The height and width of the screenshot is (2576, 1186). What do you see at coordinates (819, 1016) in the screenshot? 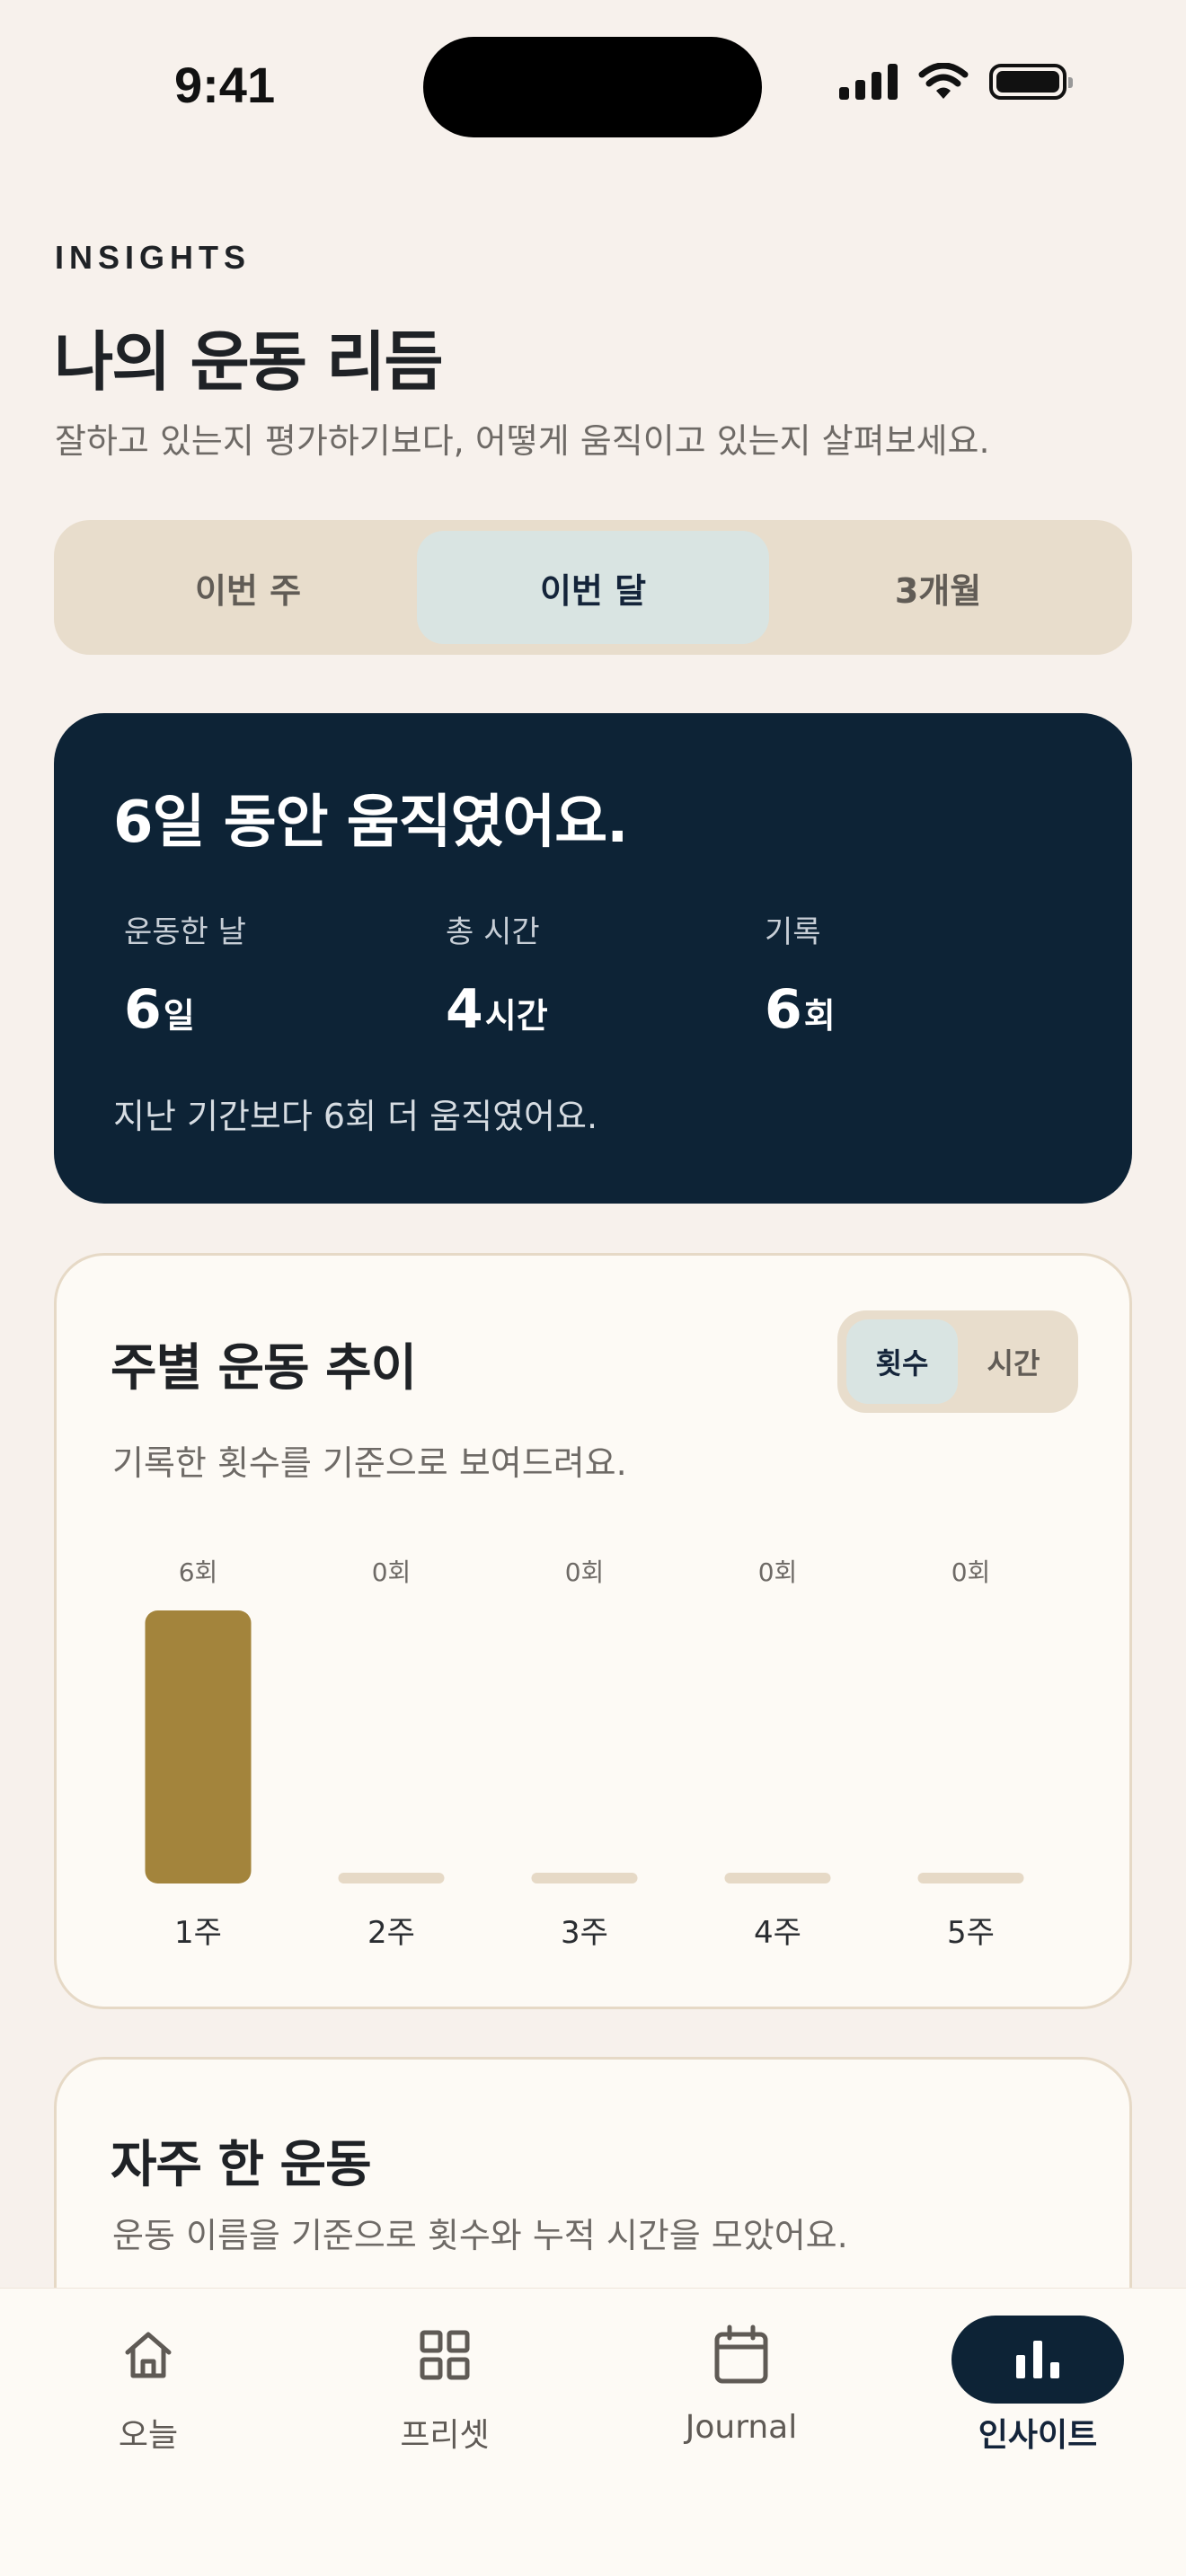
I see `stat-unit: 회` at bounding box center [819, 1016].